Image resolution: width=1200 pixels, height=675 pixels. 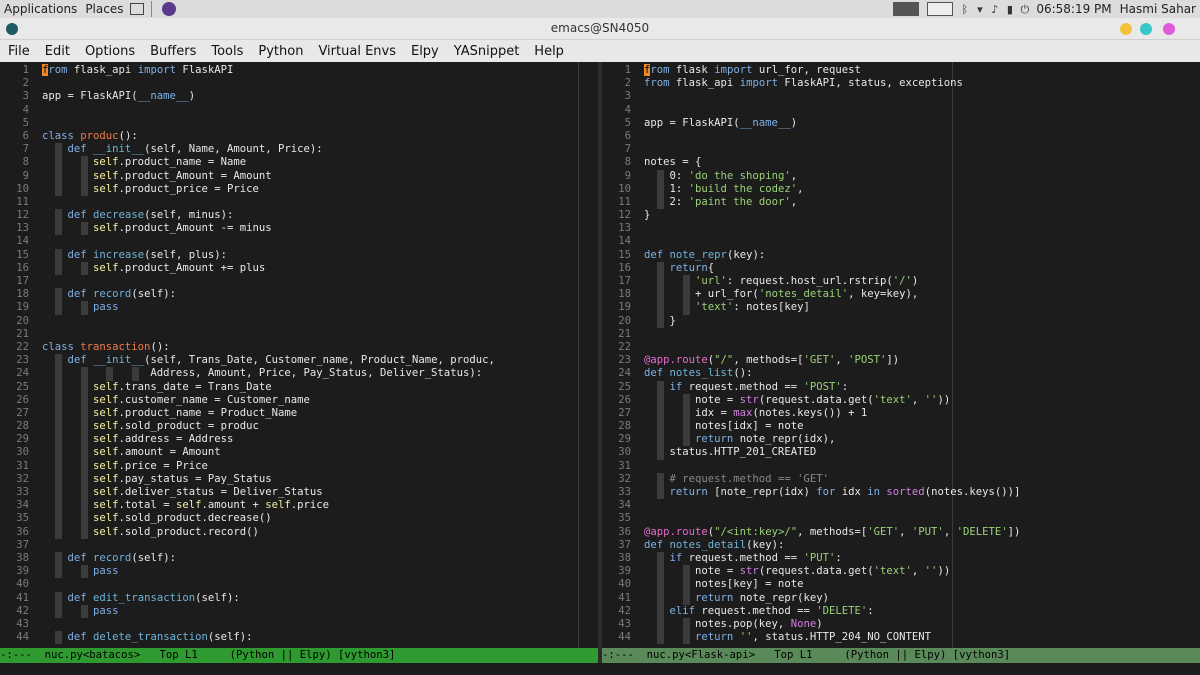 I want to click on menu-tools: Tools, so click(x=226, y=51).